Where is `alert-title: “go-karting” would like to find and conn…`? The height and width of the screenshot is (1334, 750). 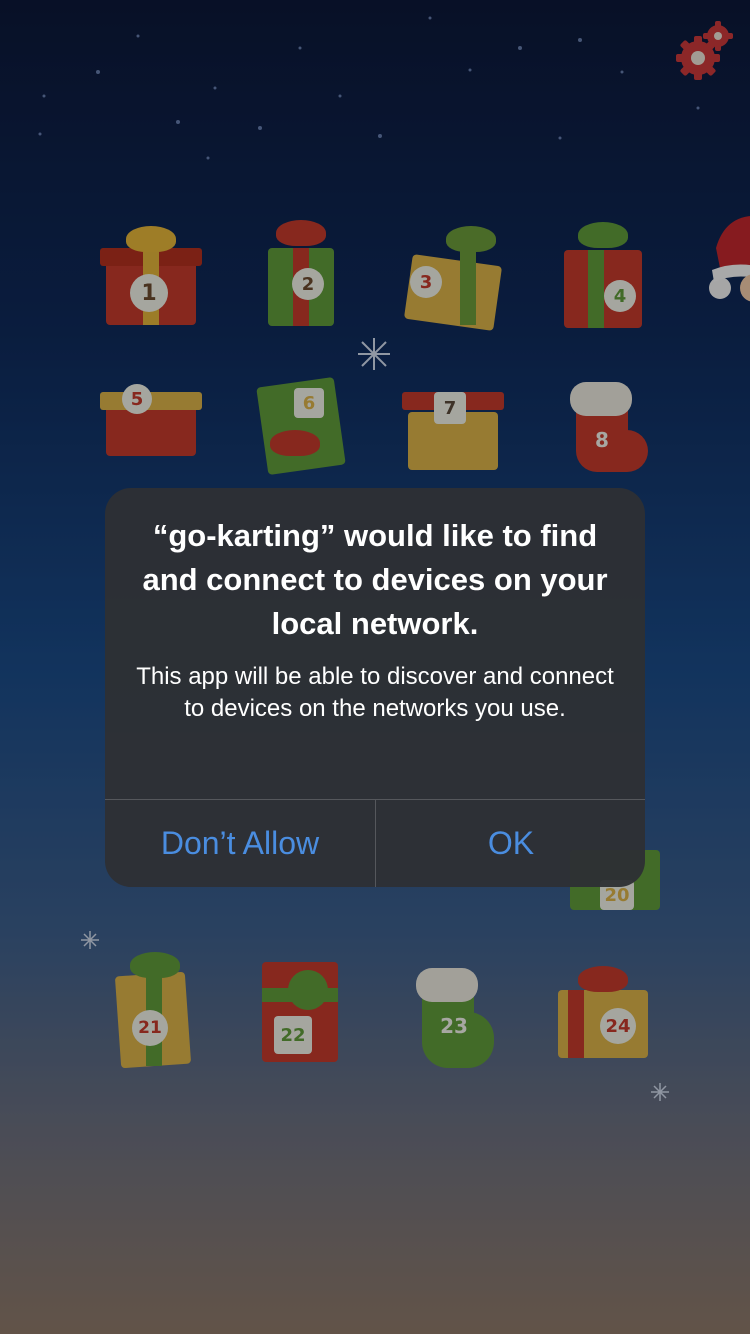
alert-title: “go-karting” would like to find and conn… is located at coordinates (375, 579).